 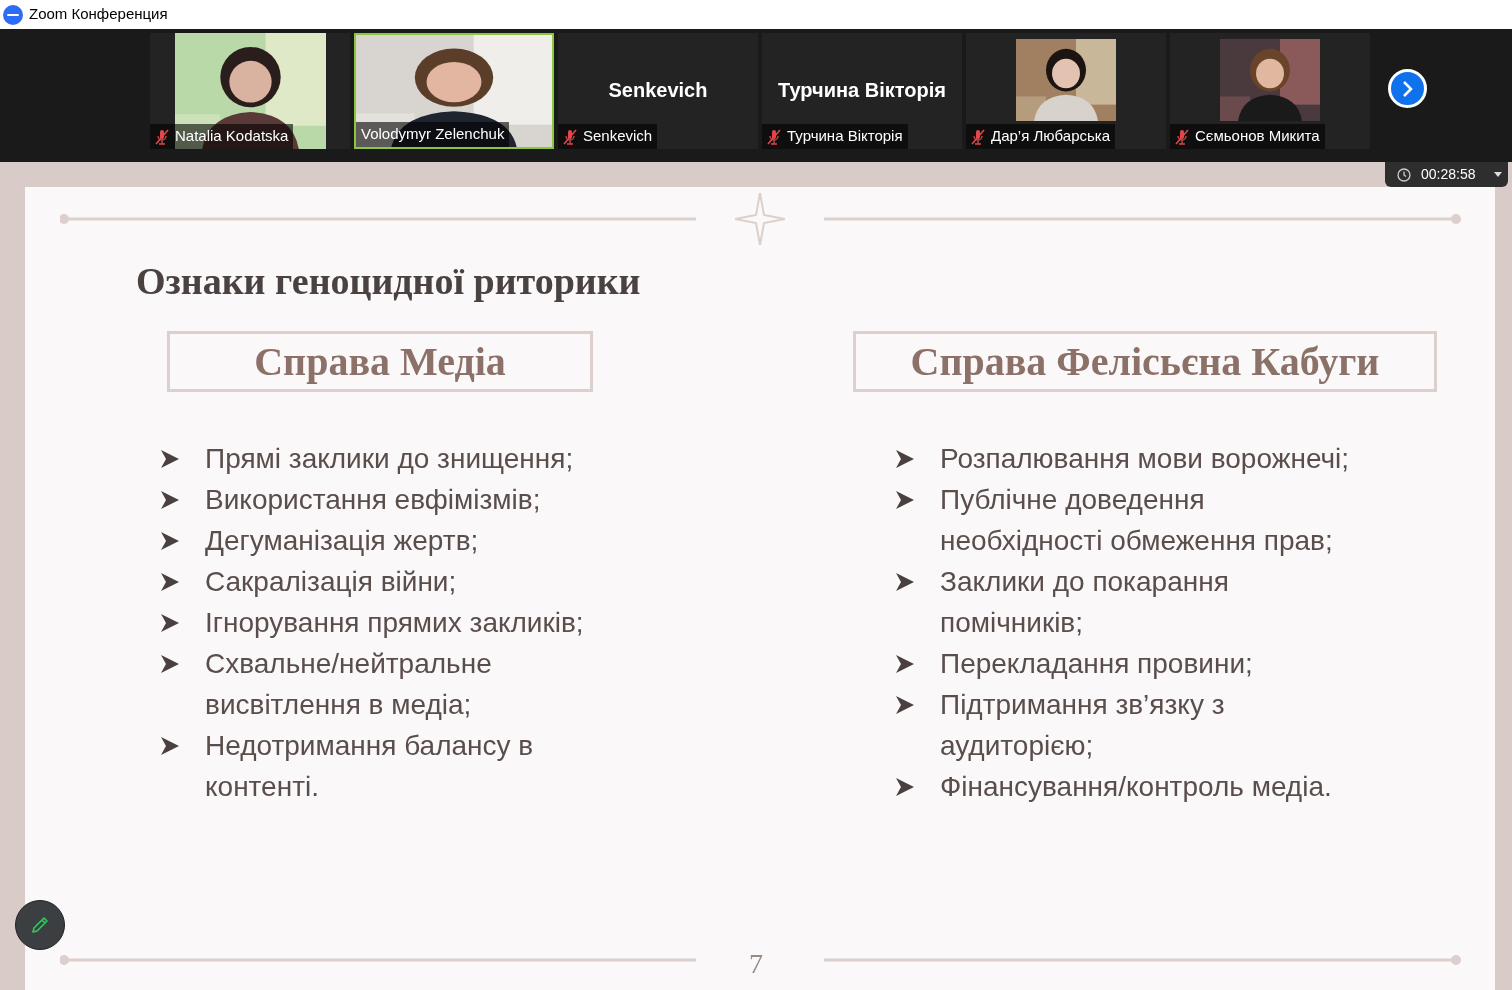 I want to click on clock-icon, so click(x=1404, y=174).